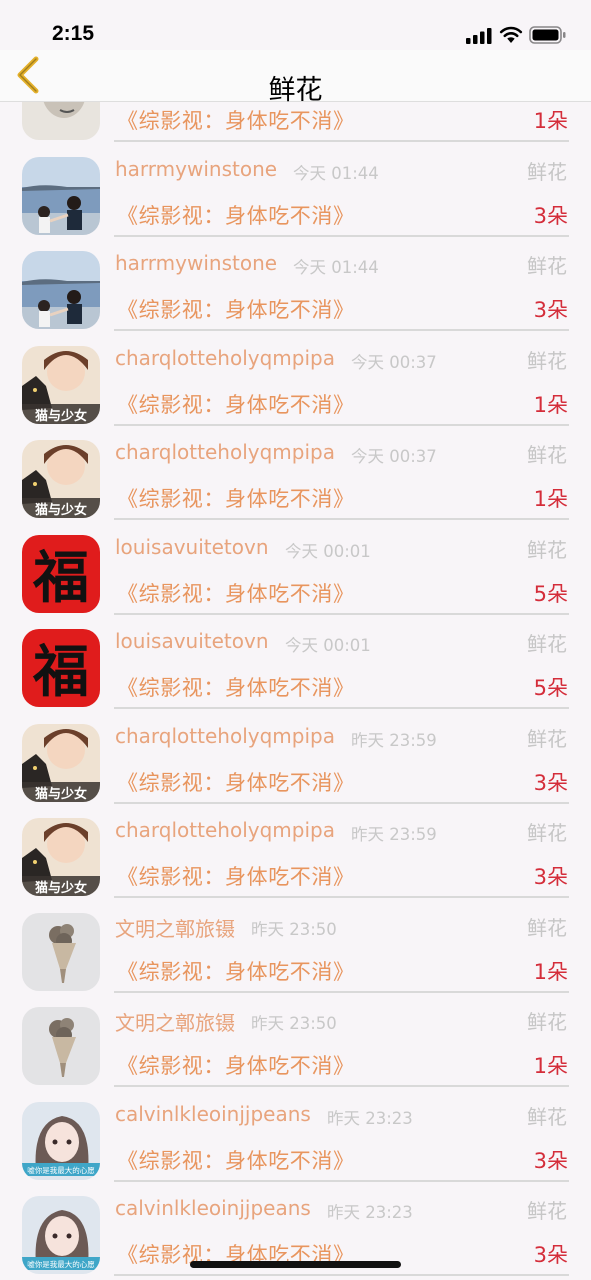  I want to click on navigation-bar: 鲜花, so click(295, 78).